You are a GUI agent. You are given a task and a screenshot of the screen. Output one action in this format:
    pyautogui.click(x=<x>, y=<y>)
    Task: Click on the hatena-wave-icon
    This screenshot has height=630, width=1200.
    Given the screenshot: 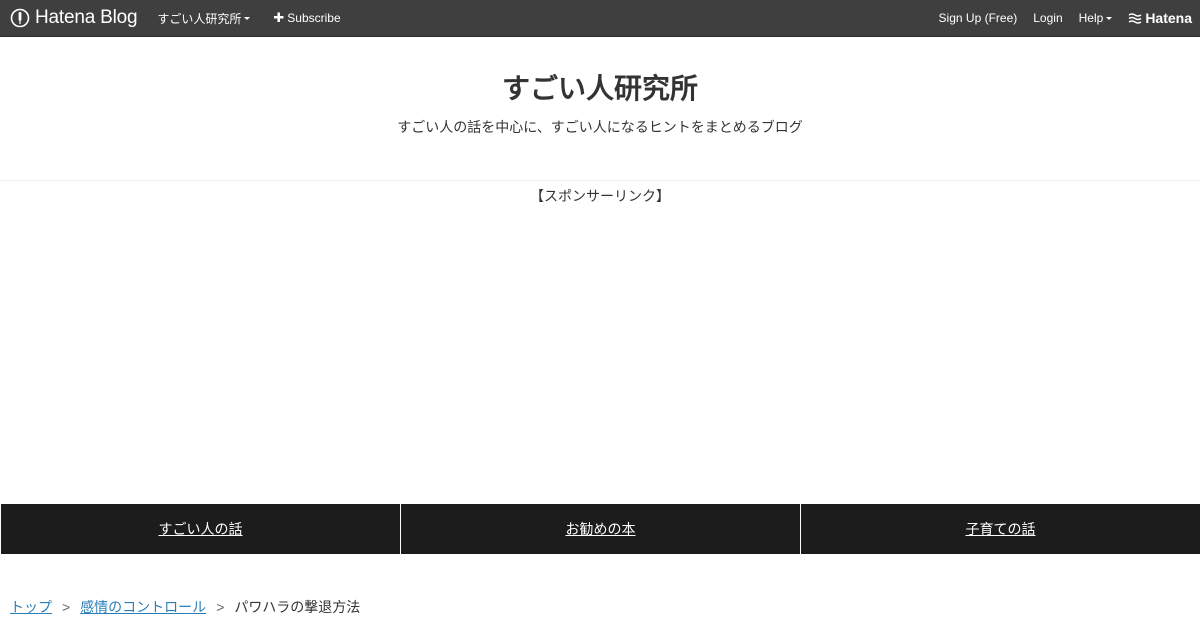 What is the action you would take?
    pyautogui.click(x=1135, y=18)
    